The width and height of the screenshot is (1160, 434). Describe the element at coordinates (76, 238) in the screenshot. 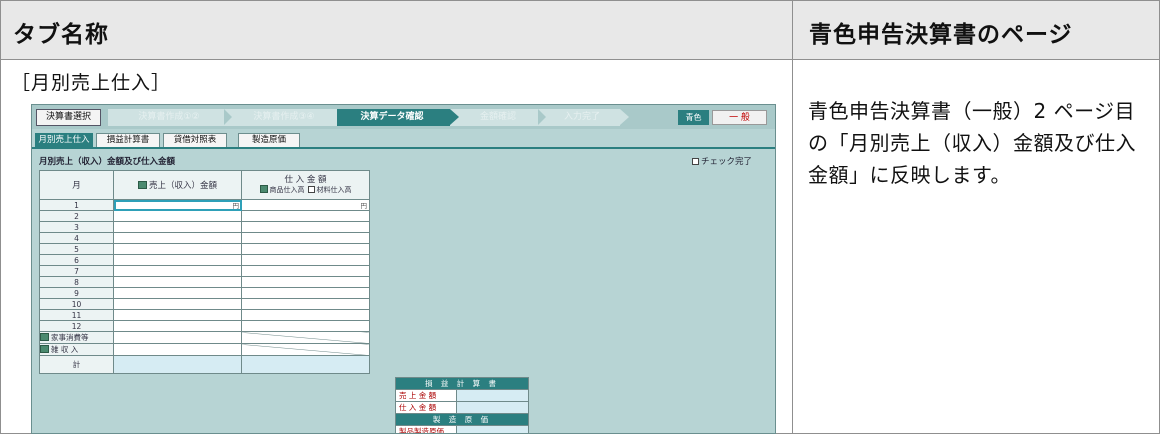

I see `month-label: 4` at that location.